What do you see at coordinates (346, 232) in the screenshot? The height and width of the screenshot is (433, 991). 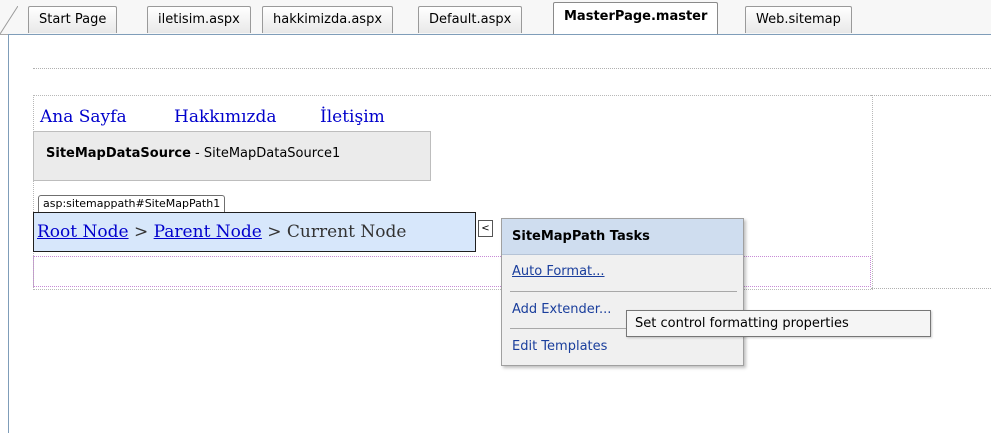 I see `breadcrumb-current-node: Current Node` at bounding box center [346, 232].